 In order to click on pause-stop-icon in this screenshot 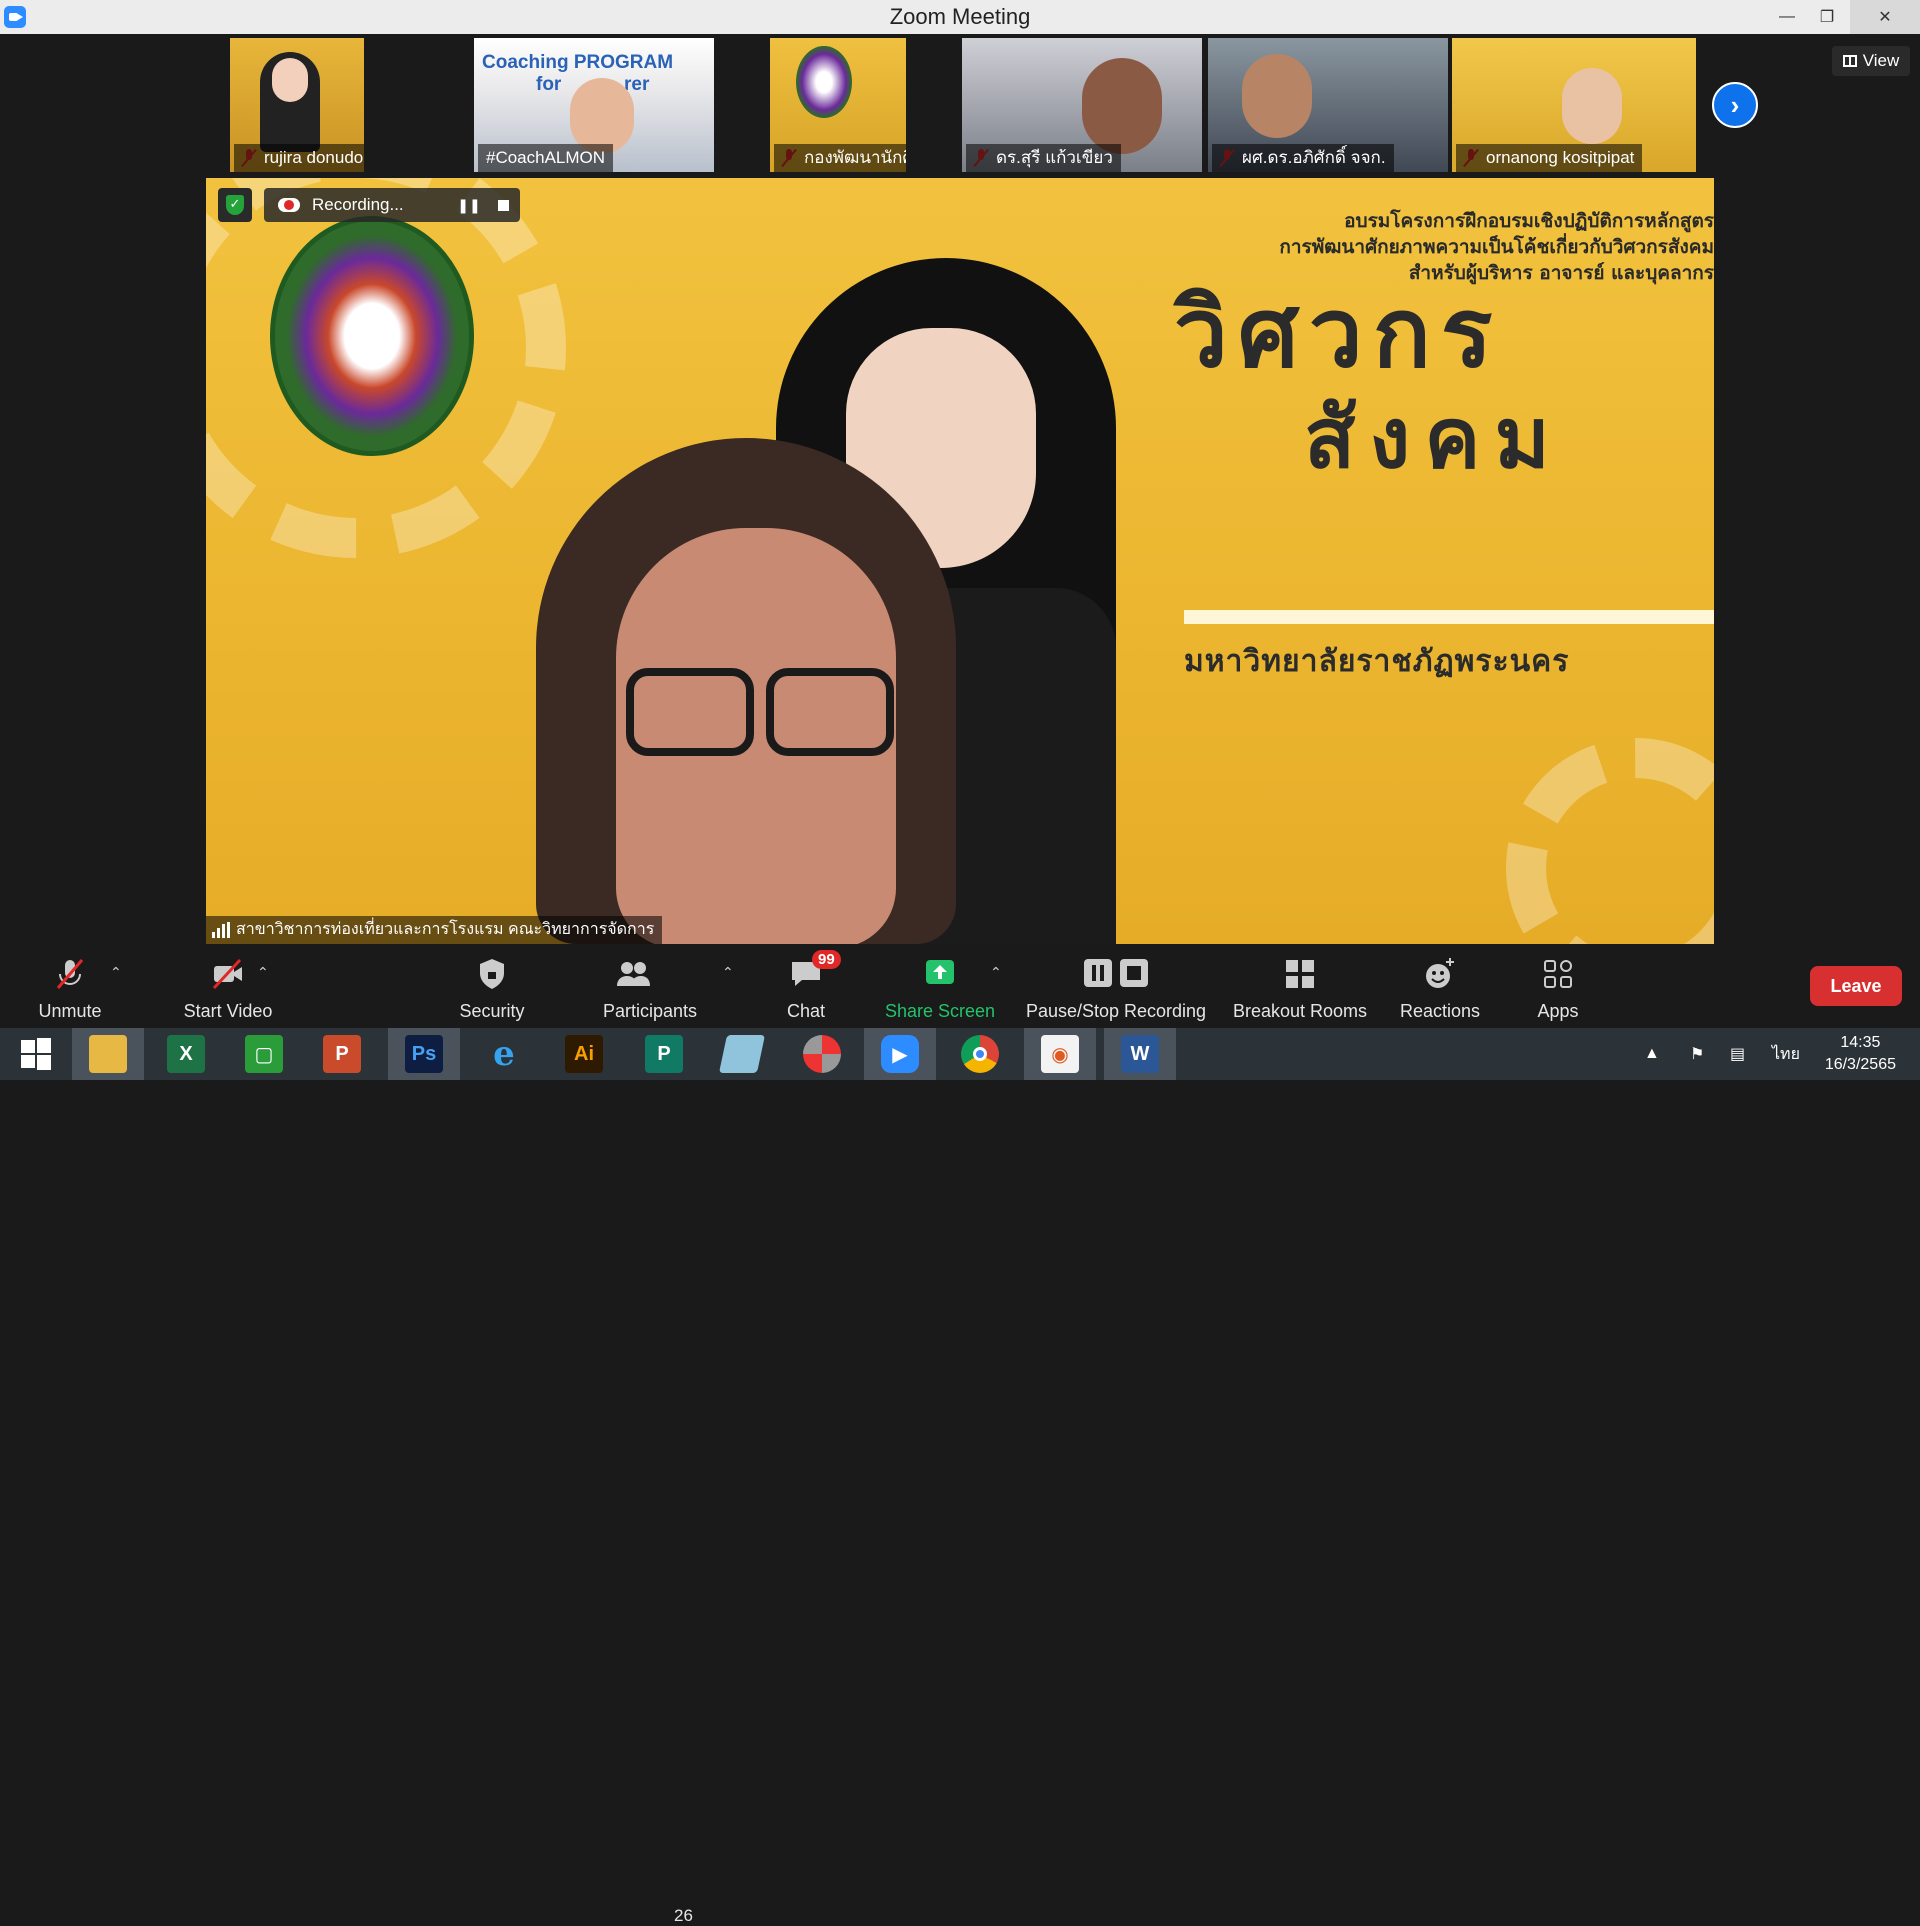, I will do `click(1116, 973)`.